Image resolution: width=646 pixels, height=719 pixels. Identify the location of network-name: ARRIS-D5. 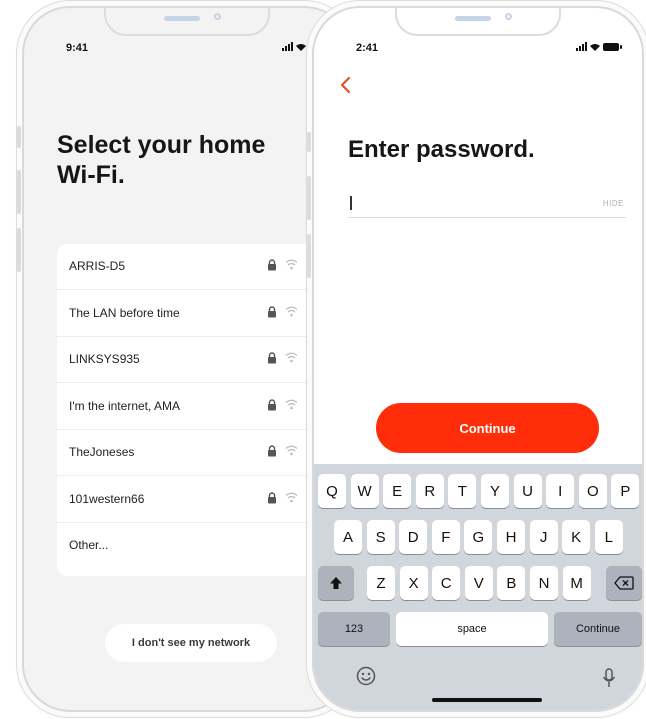
(97, 266).